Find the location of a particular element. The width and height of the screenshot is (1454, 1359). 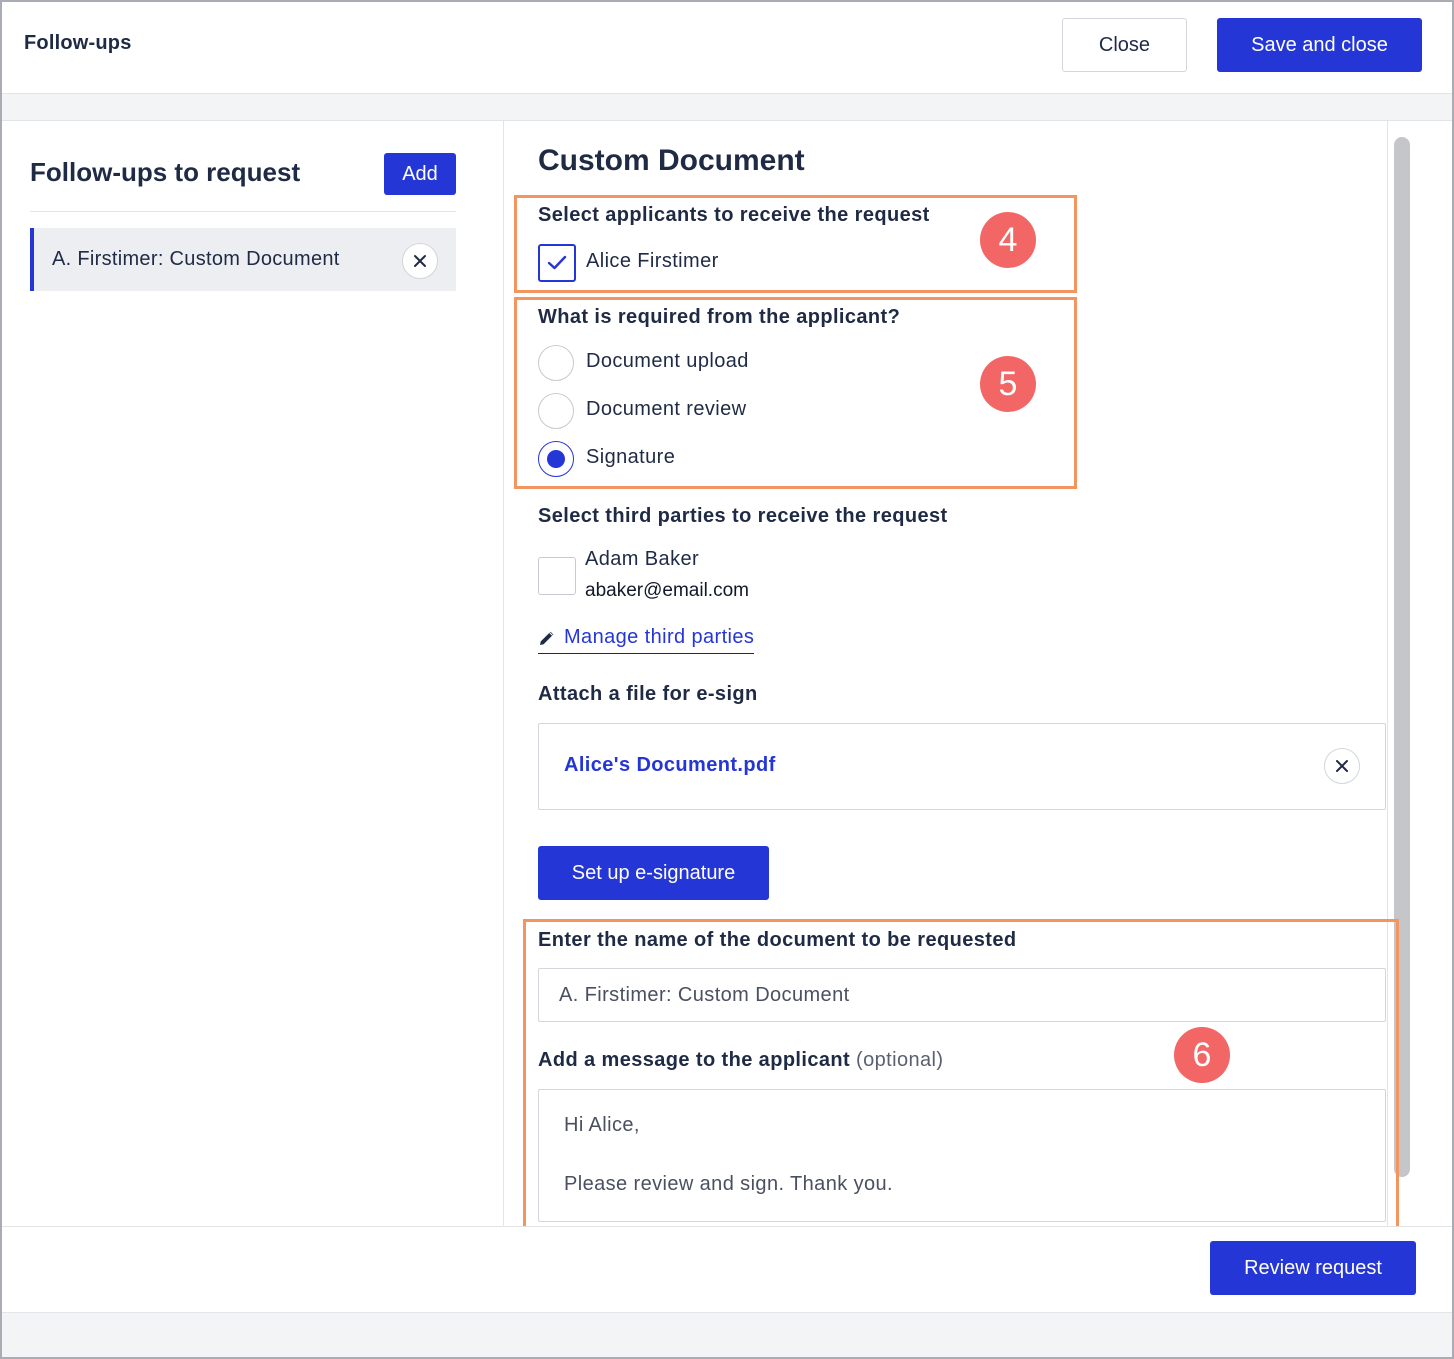

pencil-icon is located at coordinates (547, 638).